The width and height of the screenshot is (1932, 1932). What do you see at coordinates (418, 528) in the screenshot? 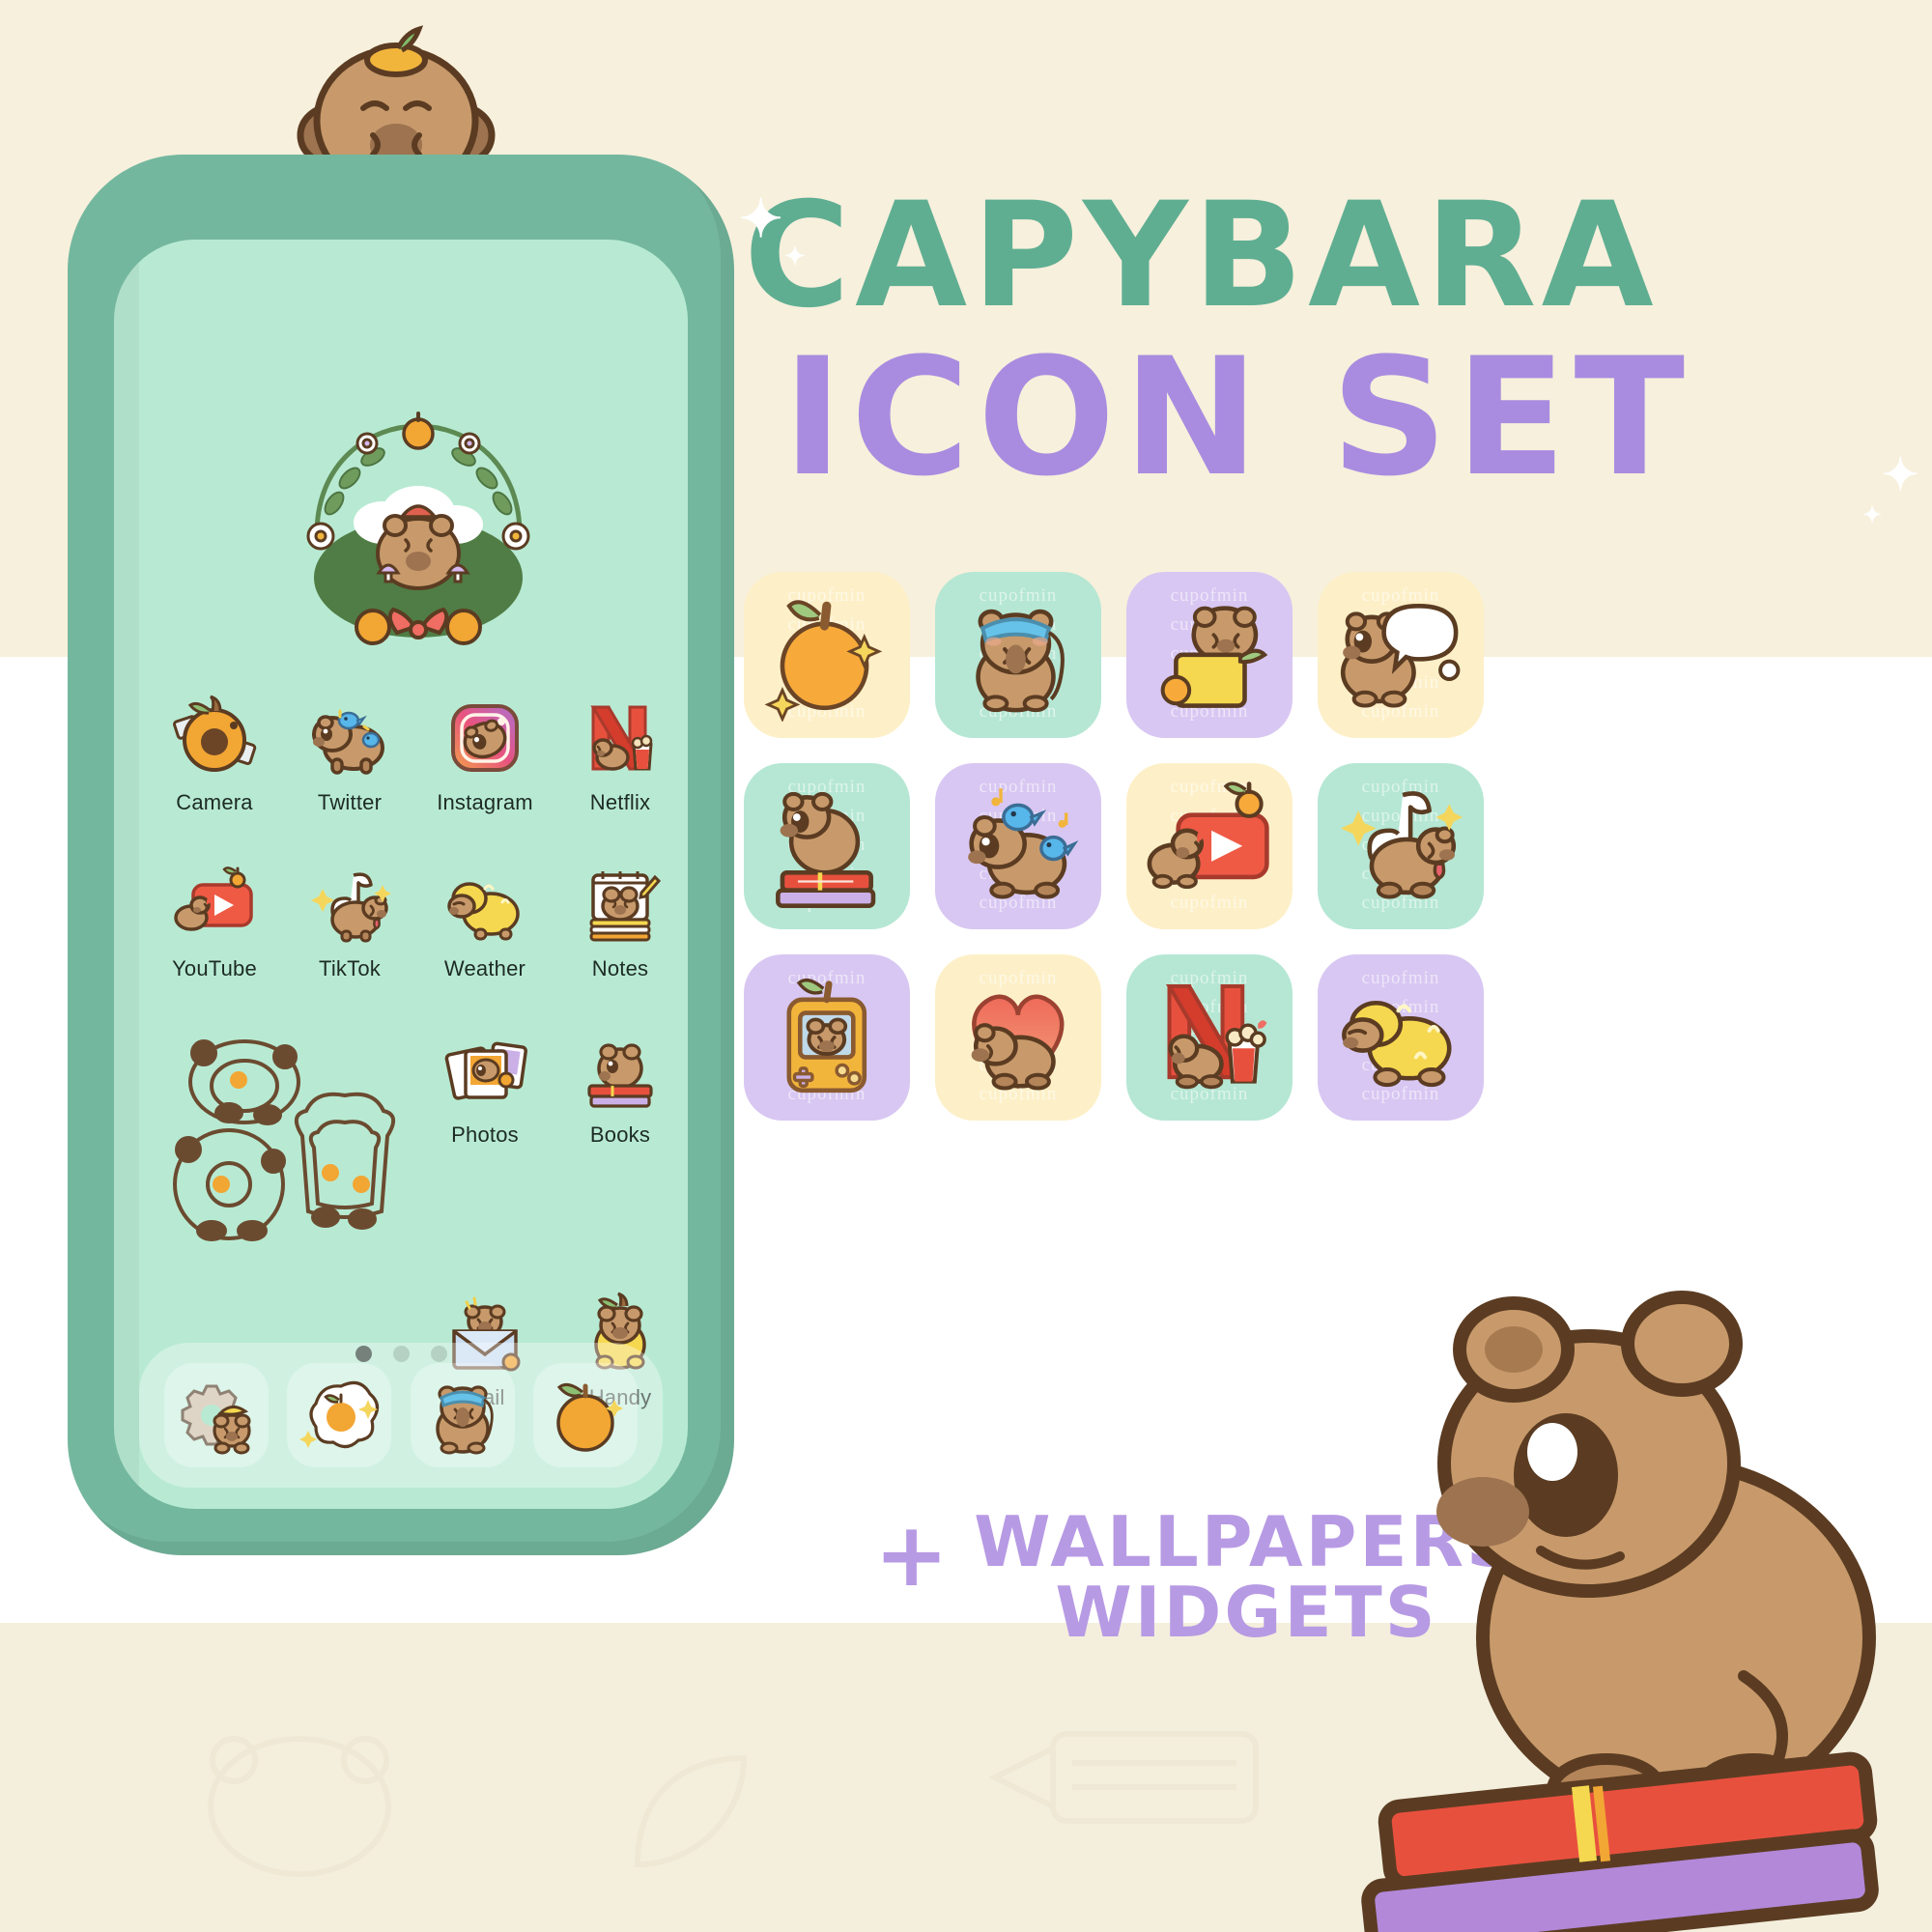
I see `capybara-wreath-wallpaper` at bounding box center [418, 528].